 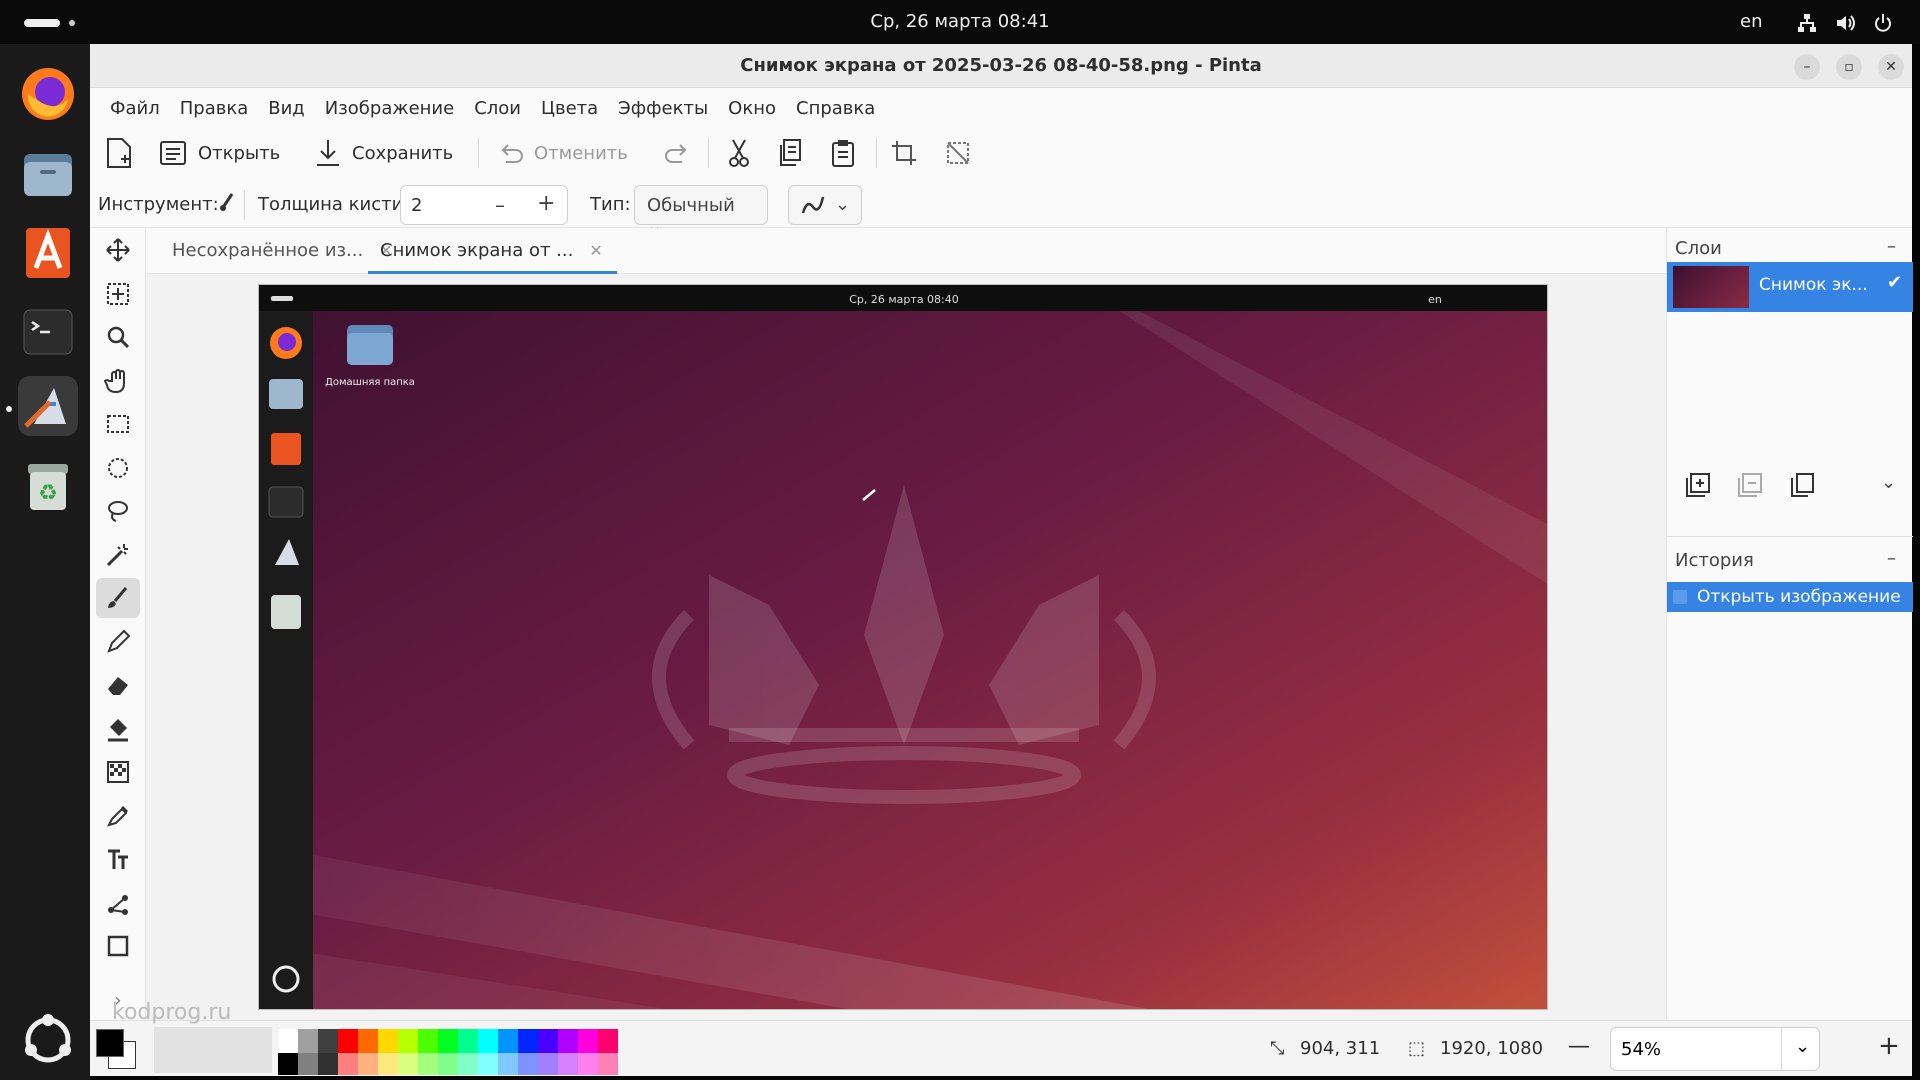 What do you see at coordinates (791, 153) in the screenshot?
I see `copy-button` at bounding box center [791, 153].